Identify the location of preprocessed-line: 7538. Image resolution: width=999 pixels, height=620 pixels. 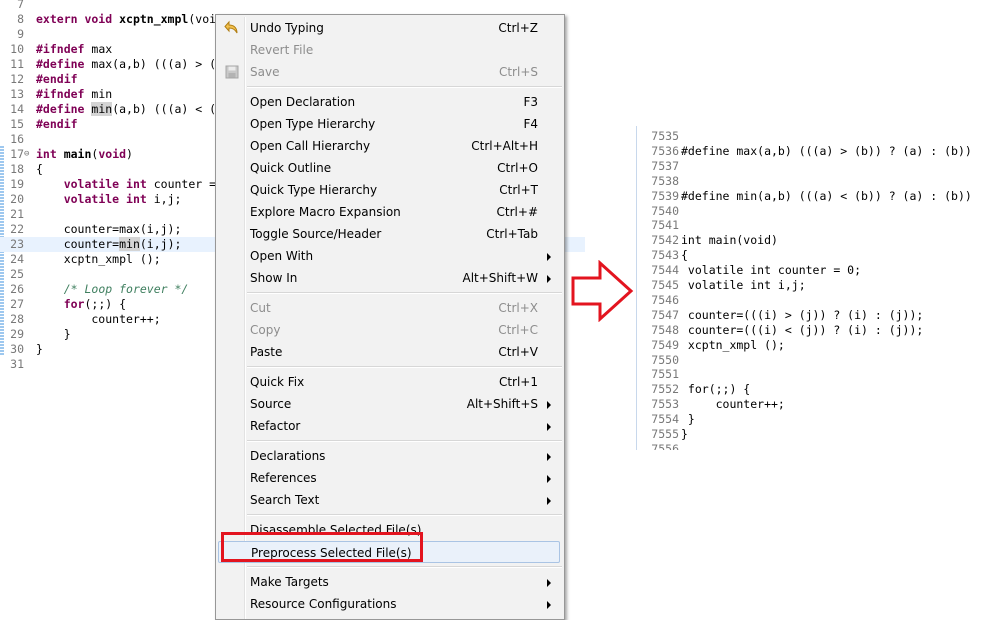
(818, 181).